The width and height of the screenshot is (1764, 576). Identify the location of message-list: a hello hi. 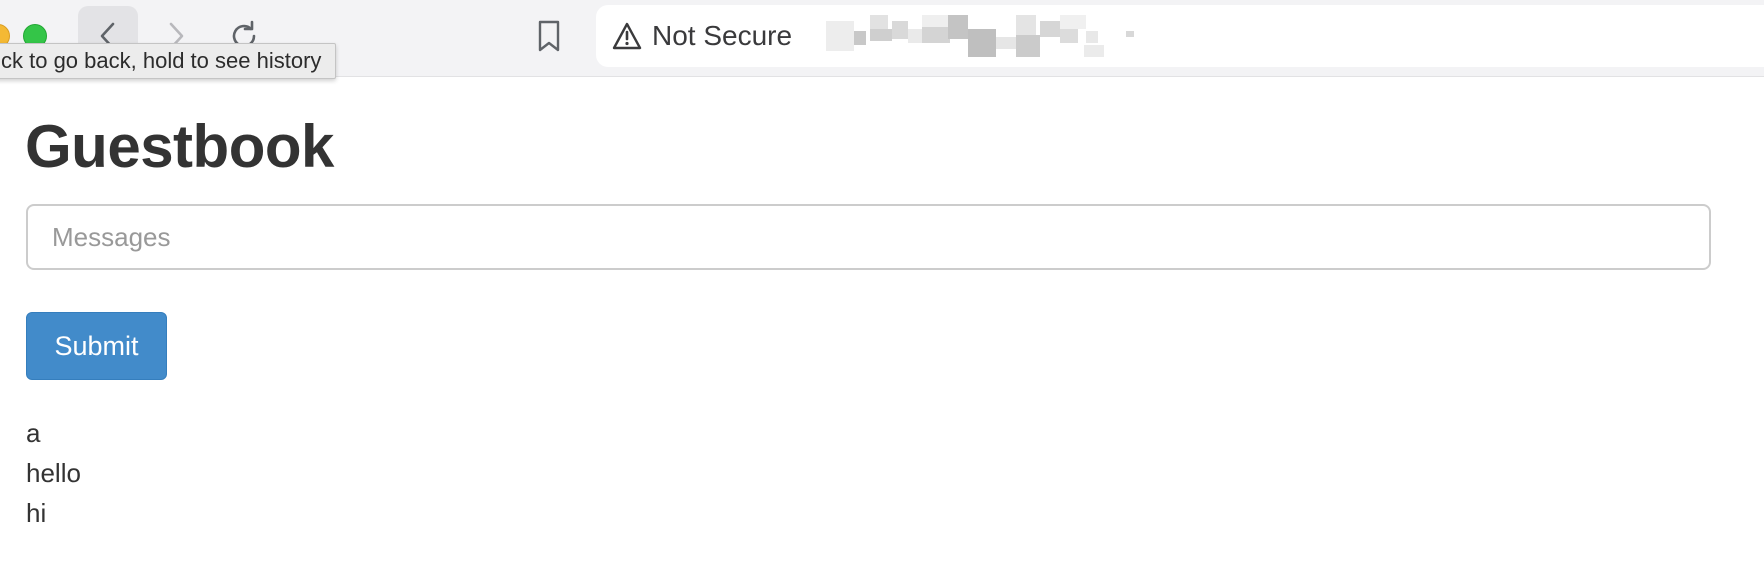
(53, 473).